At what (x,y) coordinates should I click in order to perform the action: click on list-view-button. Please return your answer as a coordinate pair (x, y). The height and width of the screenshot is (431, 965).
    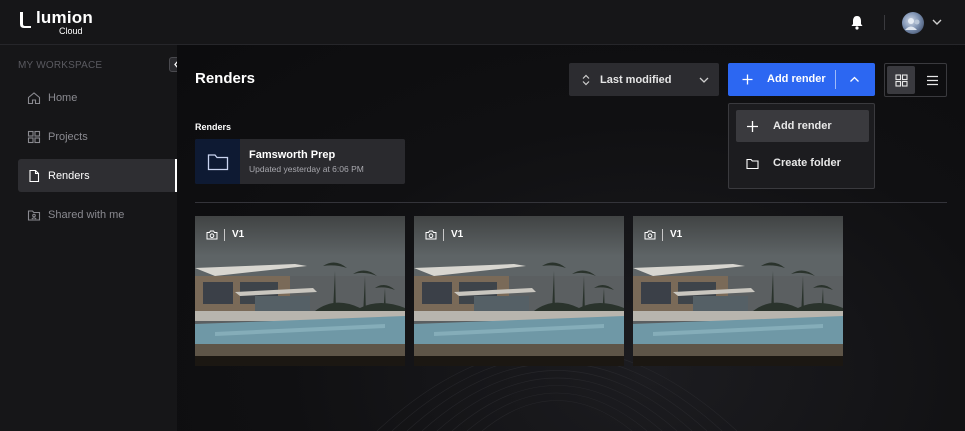
    Looking at the image, I should click on (932, 80).